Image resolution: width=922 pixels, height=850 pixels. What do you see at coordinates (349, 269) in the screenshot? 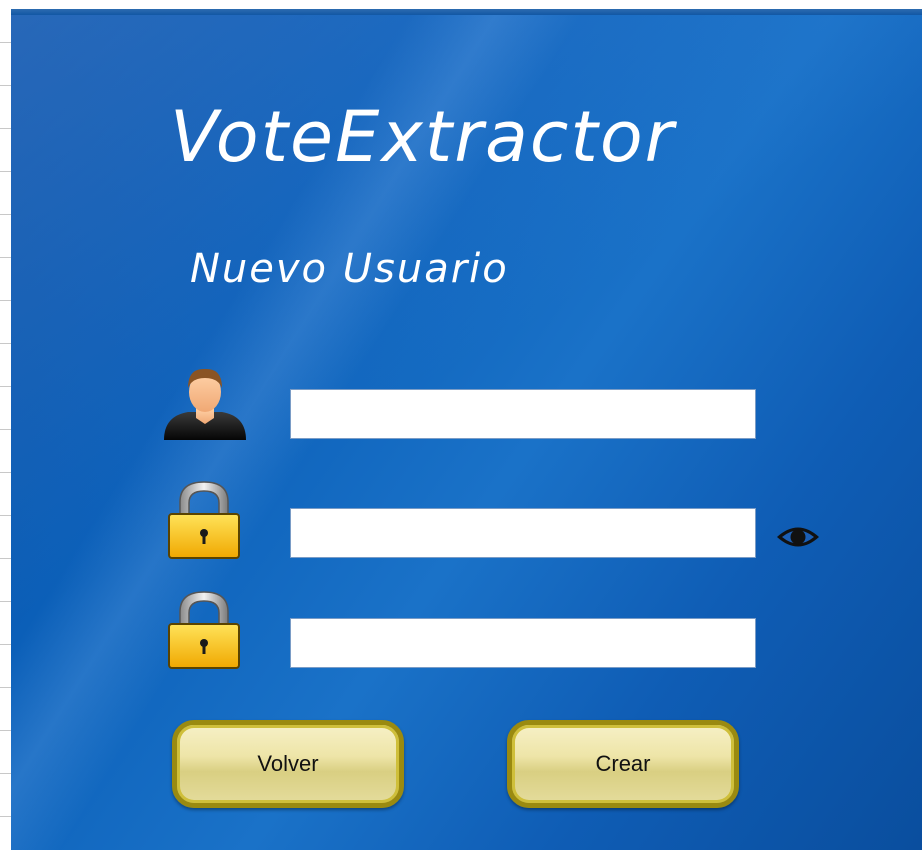
I see `form-subtitle: Nuevo Usuario` at bounding box center [349, 269].